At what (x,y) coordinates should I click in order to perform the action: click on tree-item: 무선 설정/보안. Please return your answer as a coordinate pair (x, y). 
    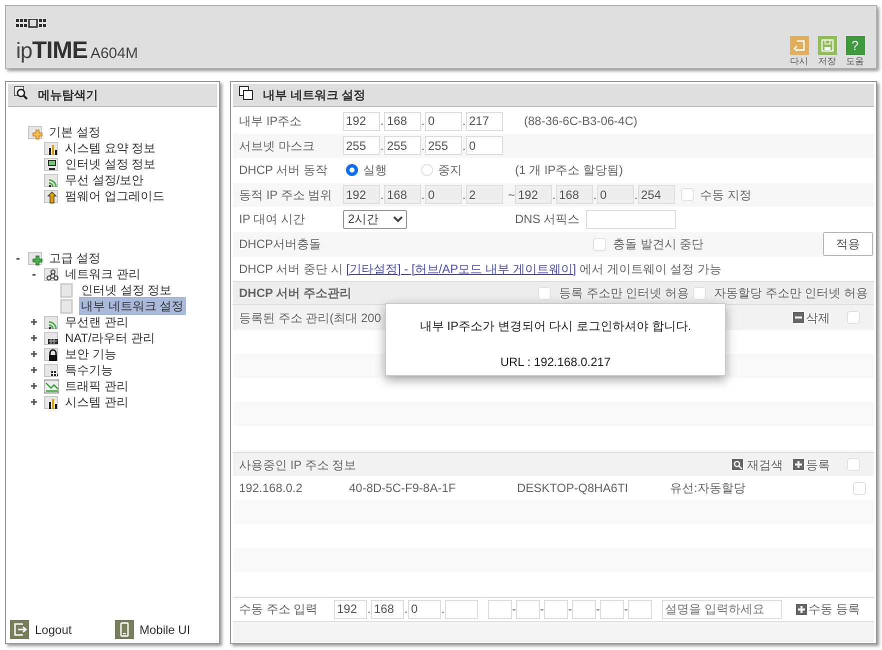
    Looking at the image, I should click on (104, 180).